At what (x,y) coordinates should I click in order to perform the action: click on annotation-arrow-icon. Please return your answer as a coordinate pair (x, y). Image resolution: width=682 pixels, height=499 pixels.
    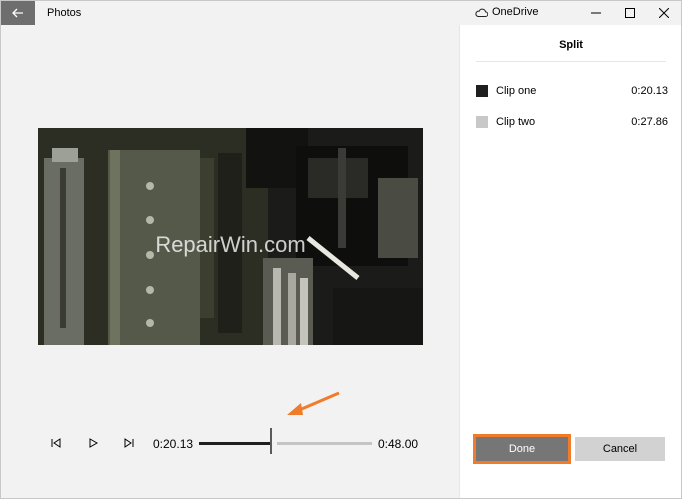
    Looking at the image, I should click on (313, 403).